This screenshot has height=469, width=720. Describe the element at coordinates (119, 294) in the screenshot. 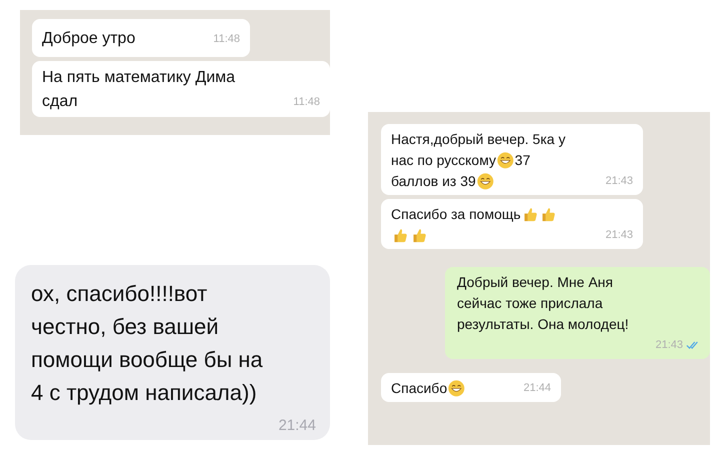

I see `message-text: ох, спасибо!!!!вот` at that location.